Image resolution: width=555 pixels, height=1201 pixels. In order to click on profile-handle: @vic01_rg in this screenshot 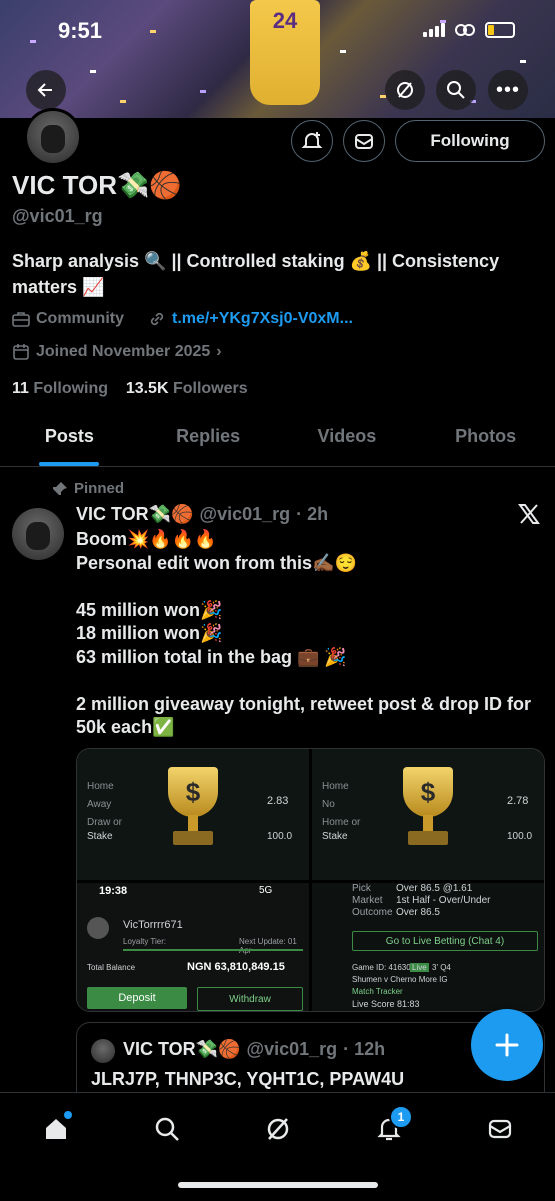, I will do `click(57, 216)`.